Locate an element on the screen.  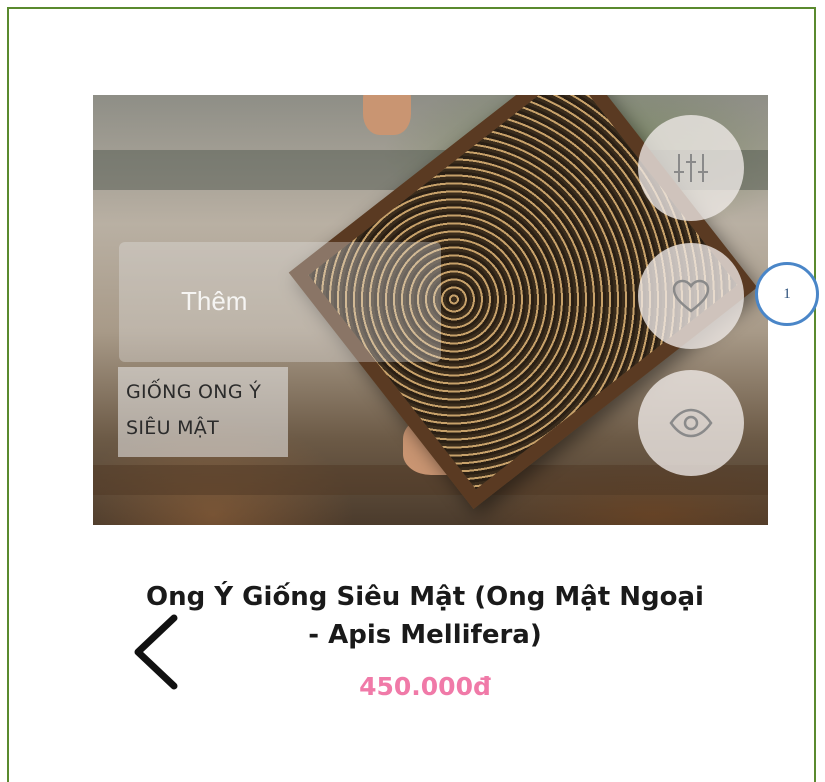
wishlist-button is located at coordinates (691, 296).